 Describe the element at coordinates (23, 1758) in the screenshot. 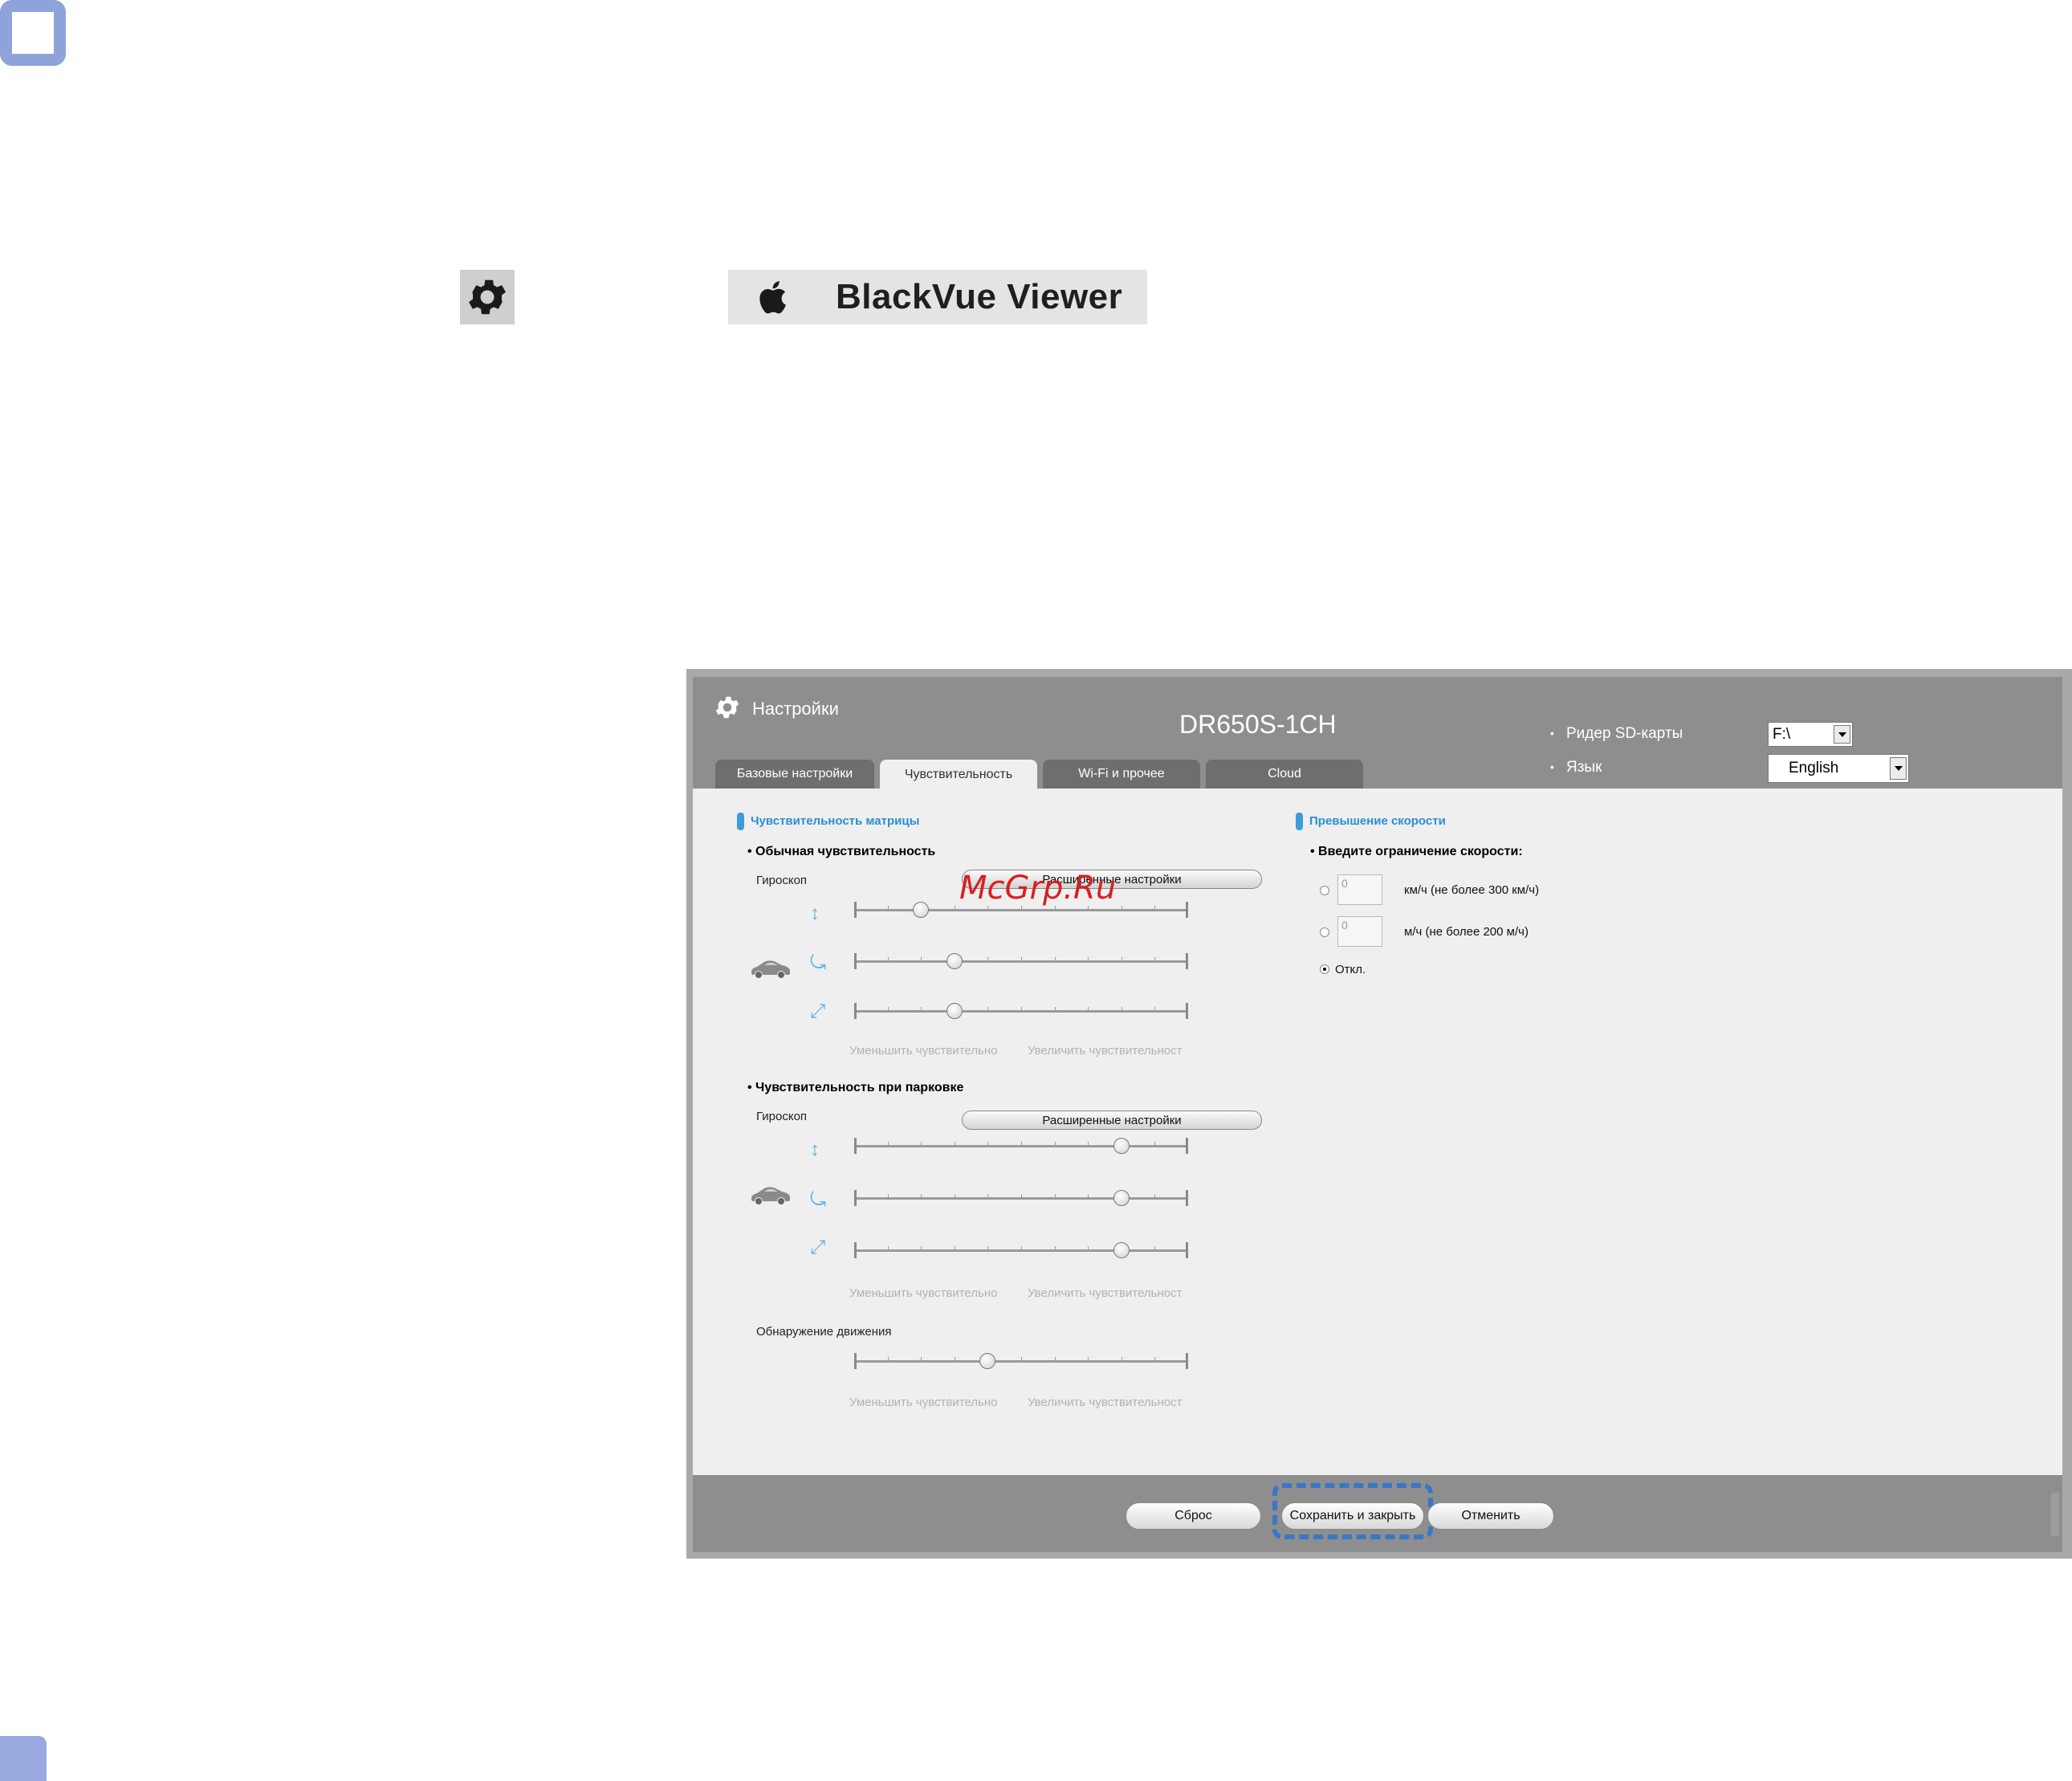

I see `page-corner-tab-bottom` at that location.